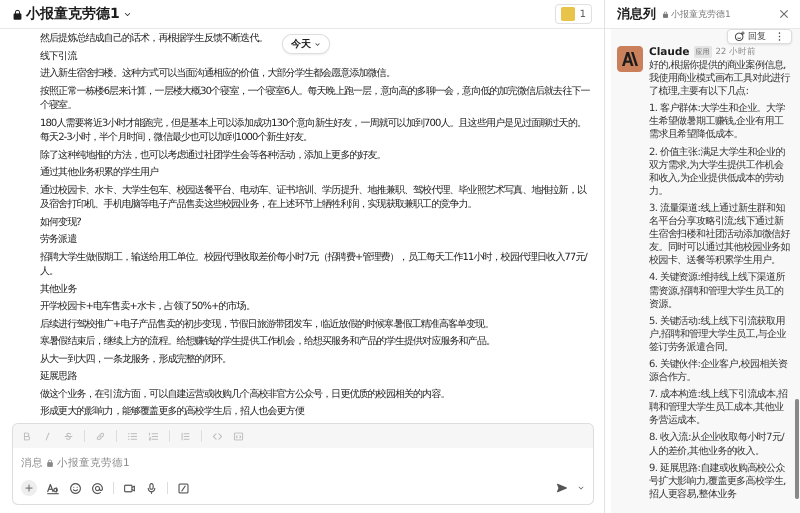  I want to click on message-text: 招聘大学生做假期工，输送给用工单位。校园代理收取差价每小时7元（招聘费+管理费），员工每天工作11小时，校园代理日收入77元/人。, so click(314, 264).